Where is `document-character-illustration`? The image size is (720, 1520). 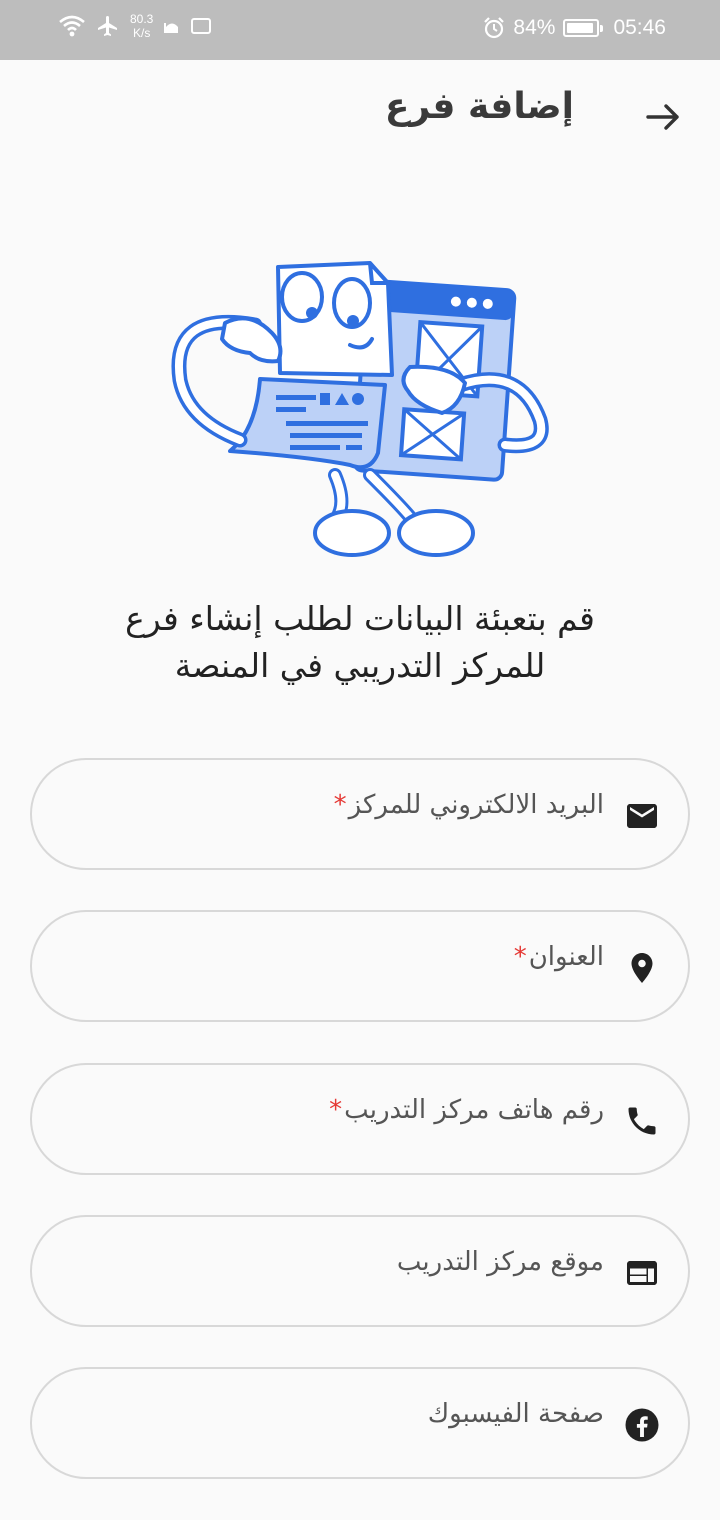
document-character-illustration is located at coordinates (360, 409).